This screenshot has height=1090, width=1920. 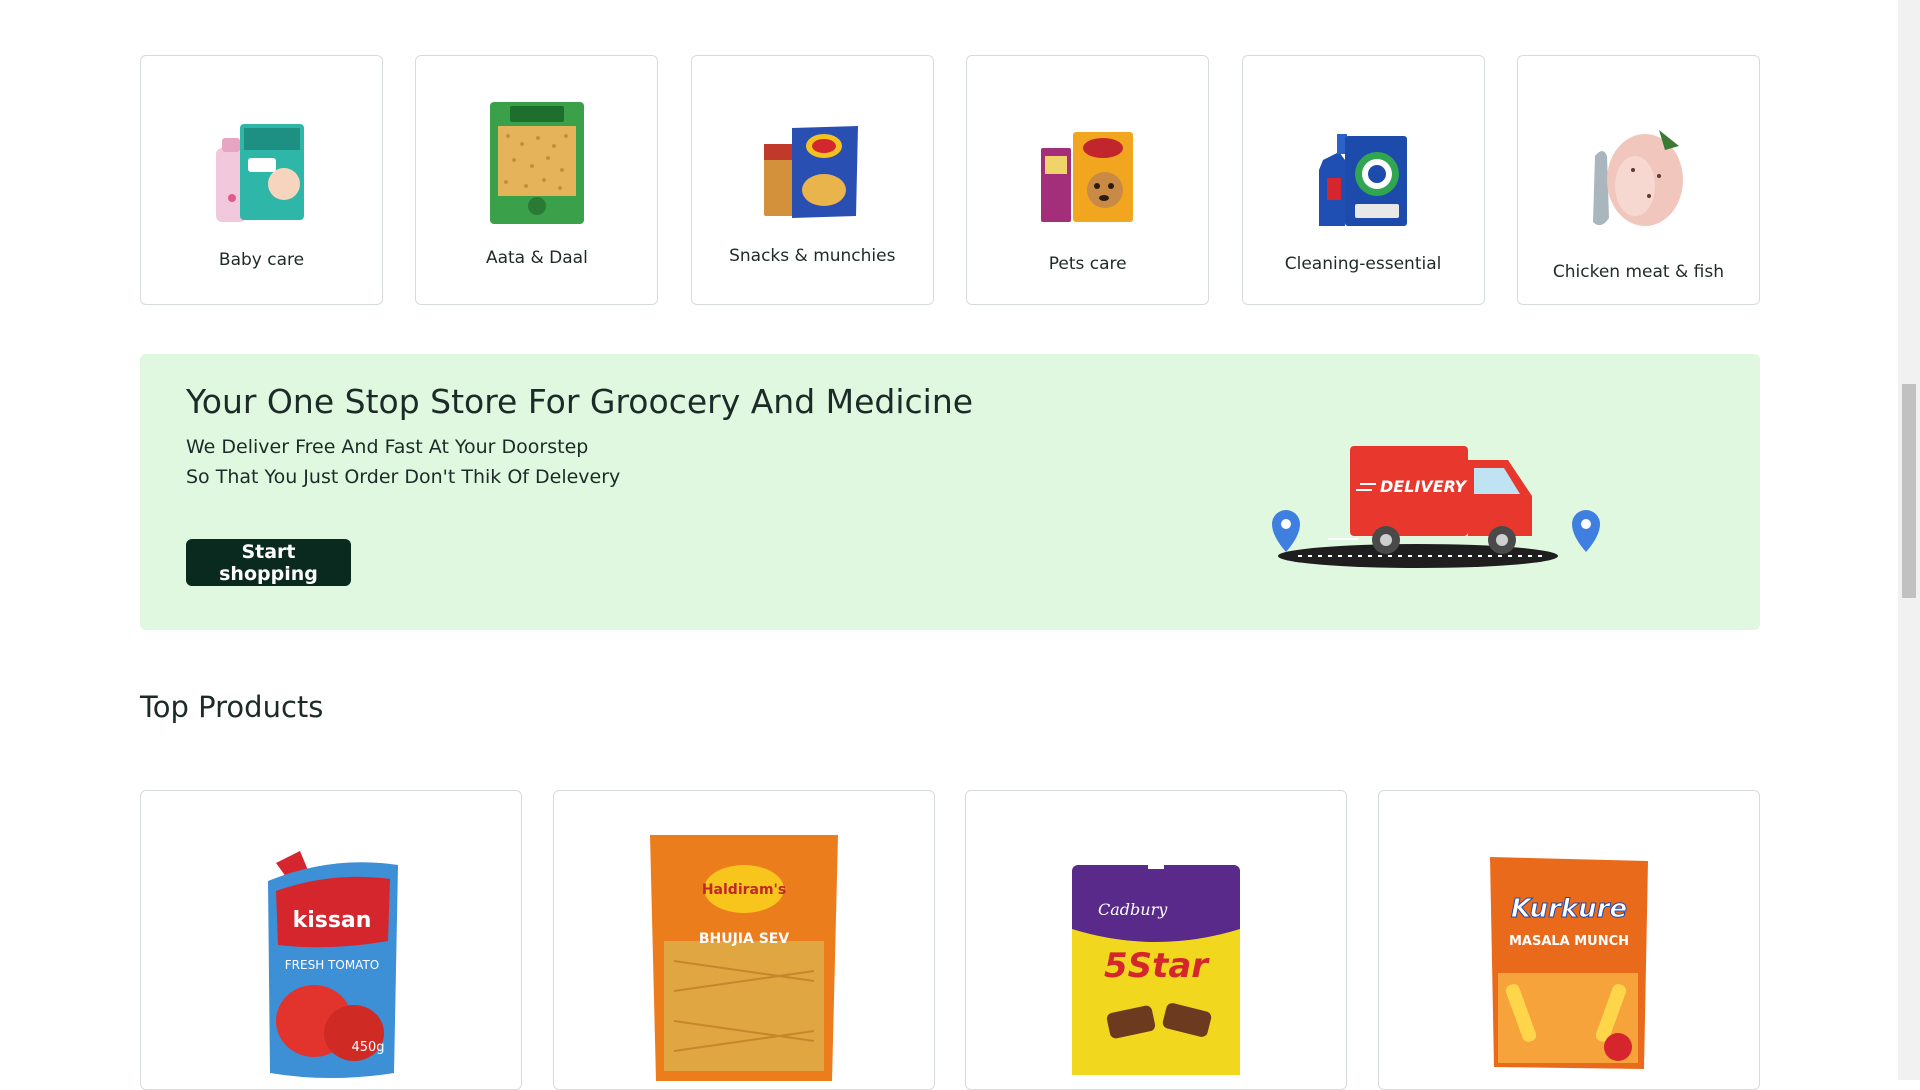 I want to click on product-weight: 450g, so click(x=367, y=1047).